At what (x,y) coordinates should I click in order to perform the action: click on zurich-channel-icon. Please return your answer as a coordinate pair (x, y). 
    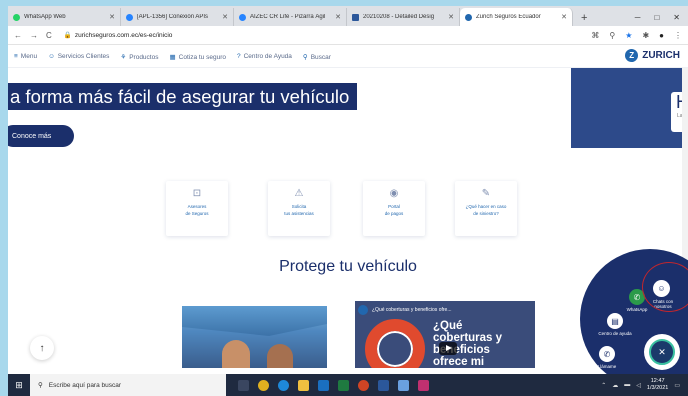
    Looking at the image, I should click on (363, 310).